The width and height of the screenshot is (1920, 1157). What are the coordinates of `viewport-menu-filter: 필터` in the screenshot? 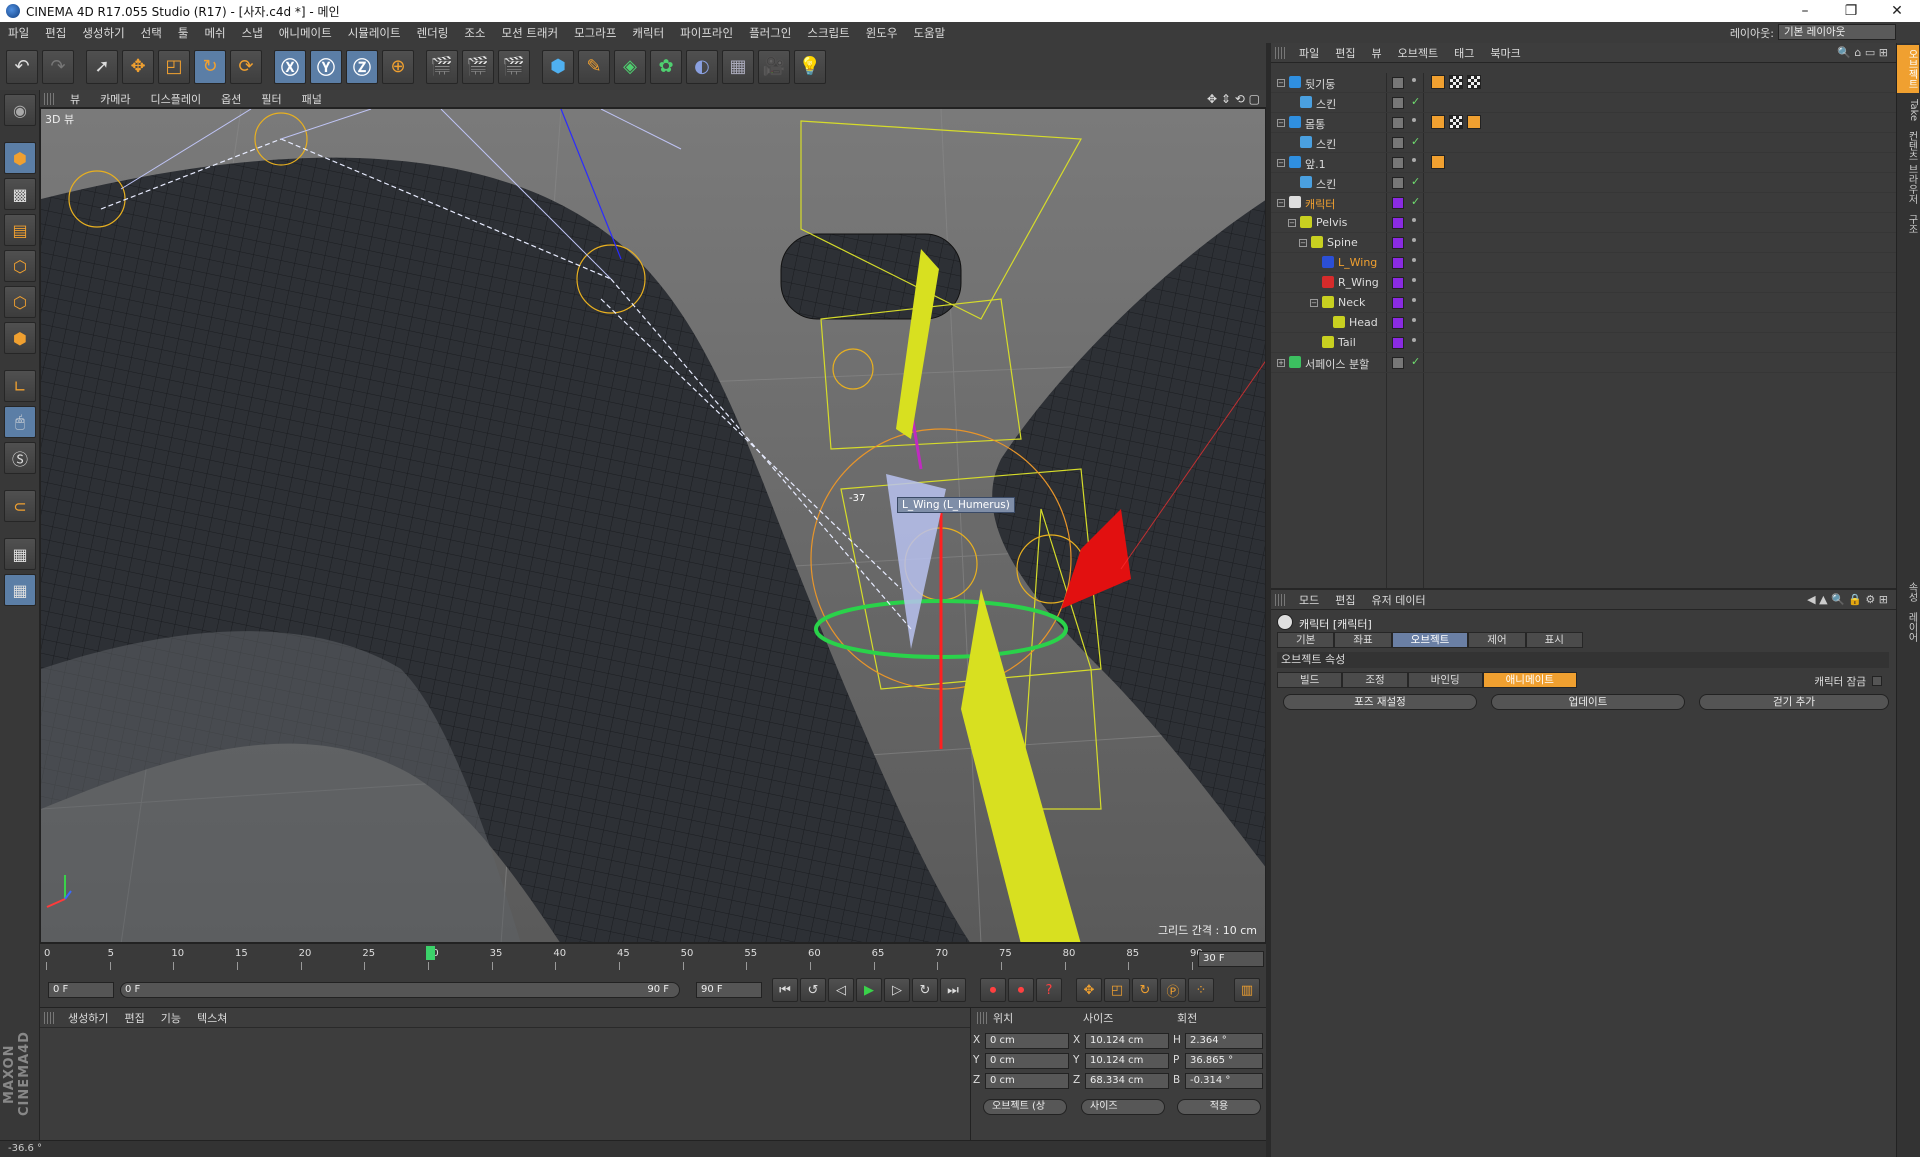 It's located at (271, 99).